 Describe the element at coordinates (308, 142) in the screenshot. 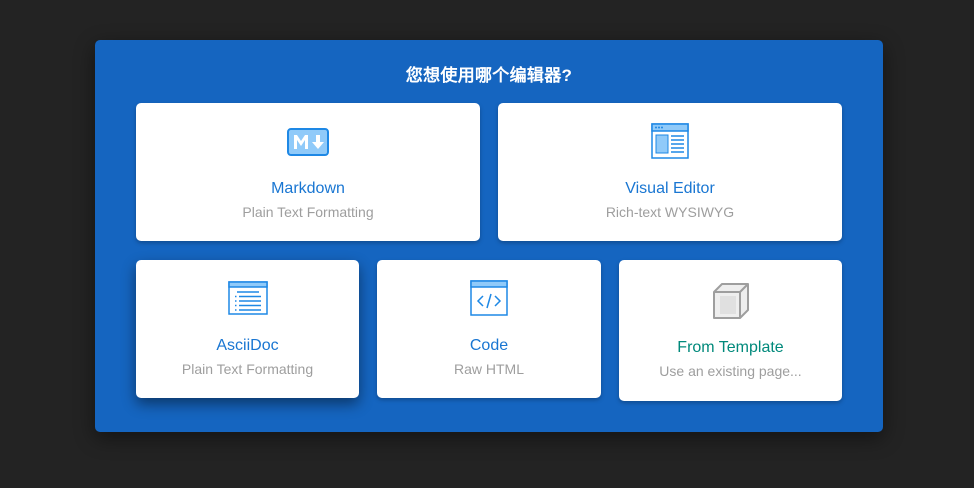

I see `markdown-icon` at that location.